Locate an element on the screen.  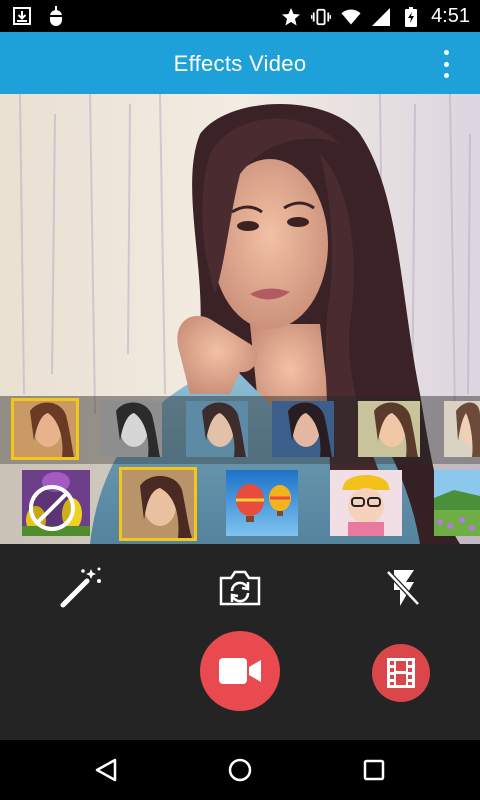
download-icon is located at coordinates (22, 16).